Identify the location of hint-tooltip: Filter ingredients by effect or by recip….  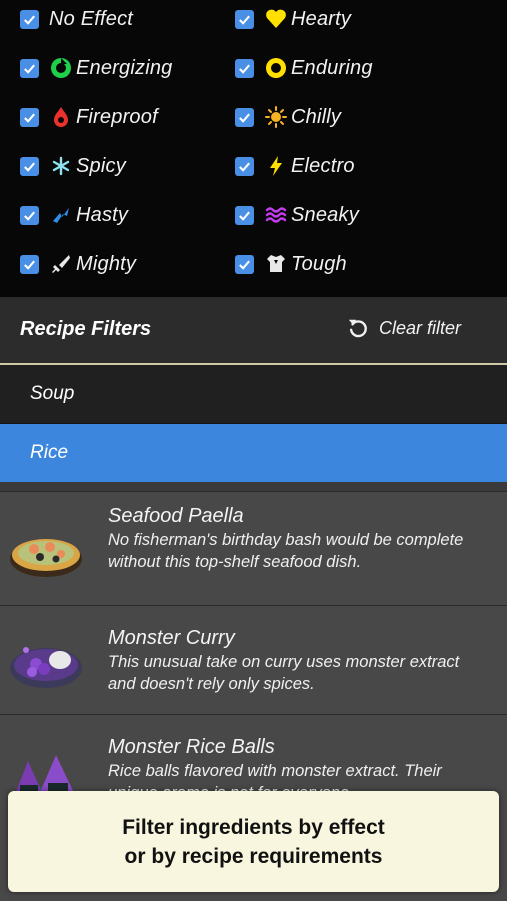
(253, 841).